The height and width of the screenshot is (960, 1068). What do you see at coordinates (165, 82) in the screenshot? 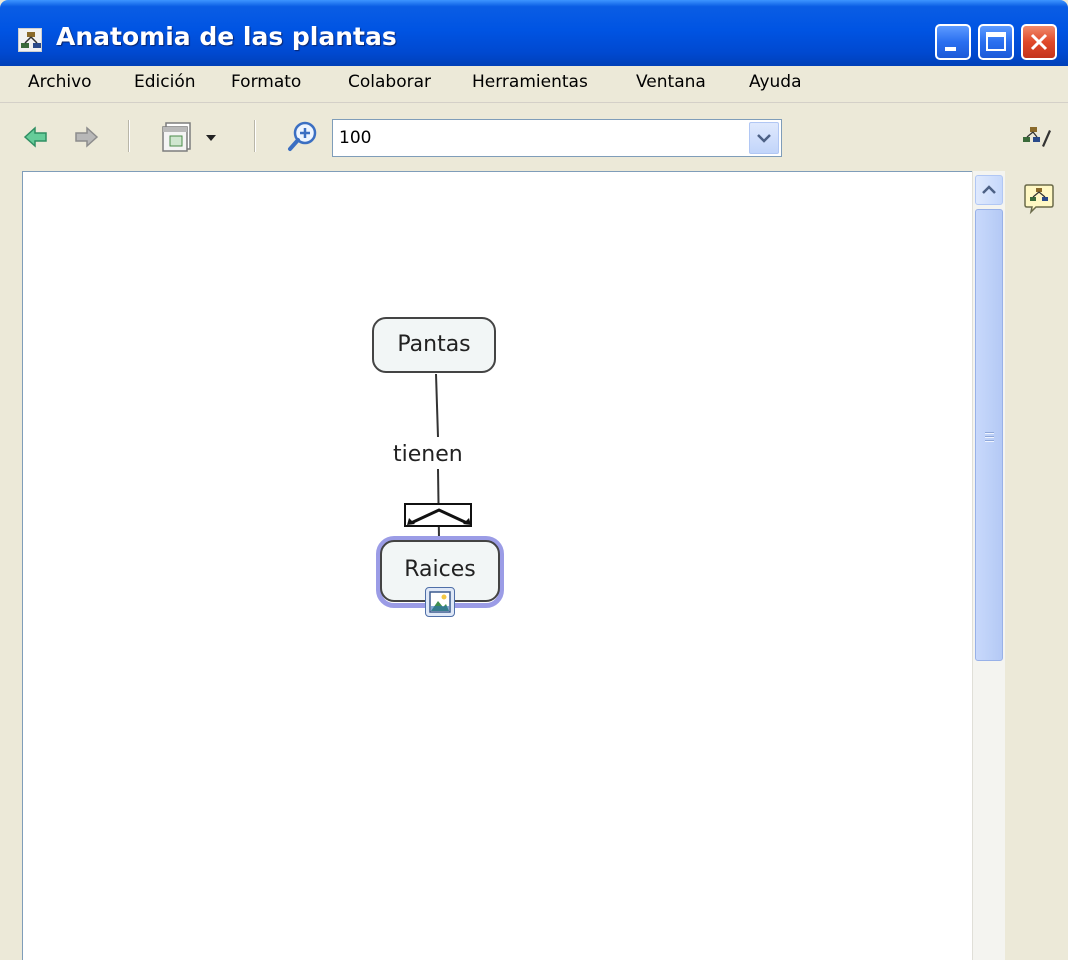
I see `menu-edicion: Edición` at bounding box center [165, 82].